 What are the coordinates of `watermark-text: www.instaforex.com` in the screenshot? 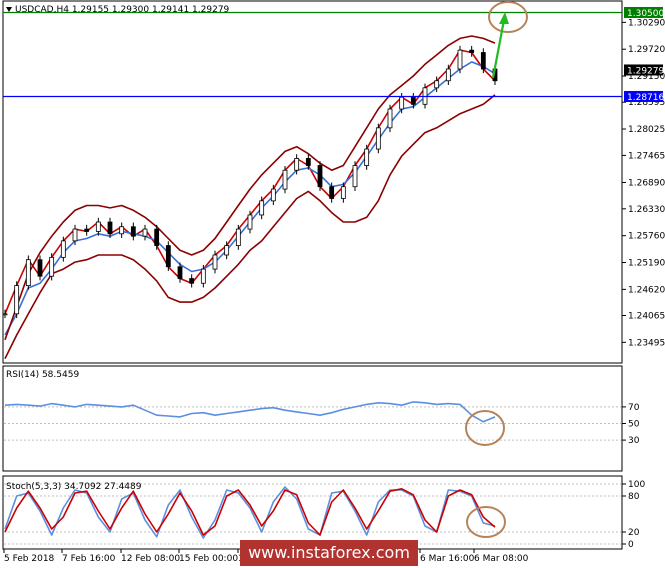 It's located at (329, 552).